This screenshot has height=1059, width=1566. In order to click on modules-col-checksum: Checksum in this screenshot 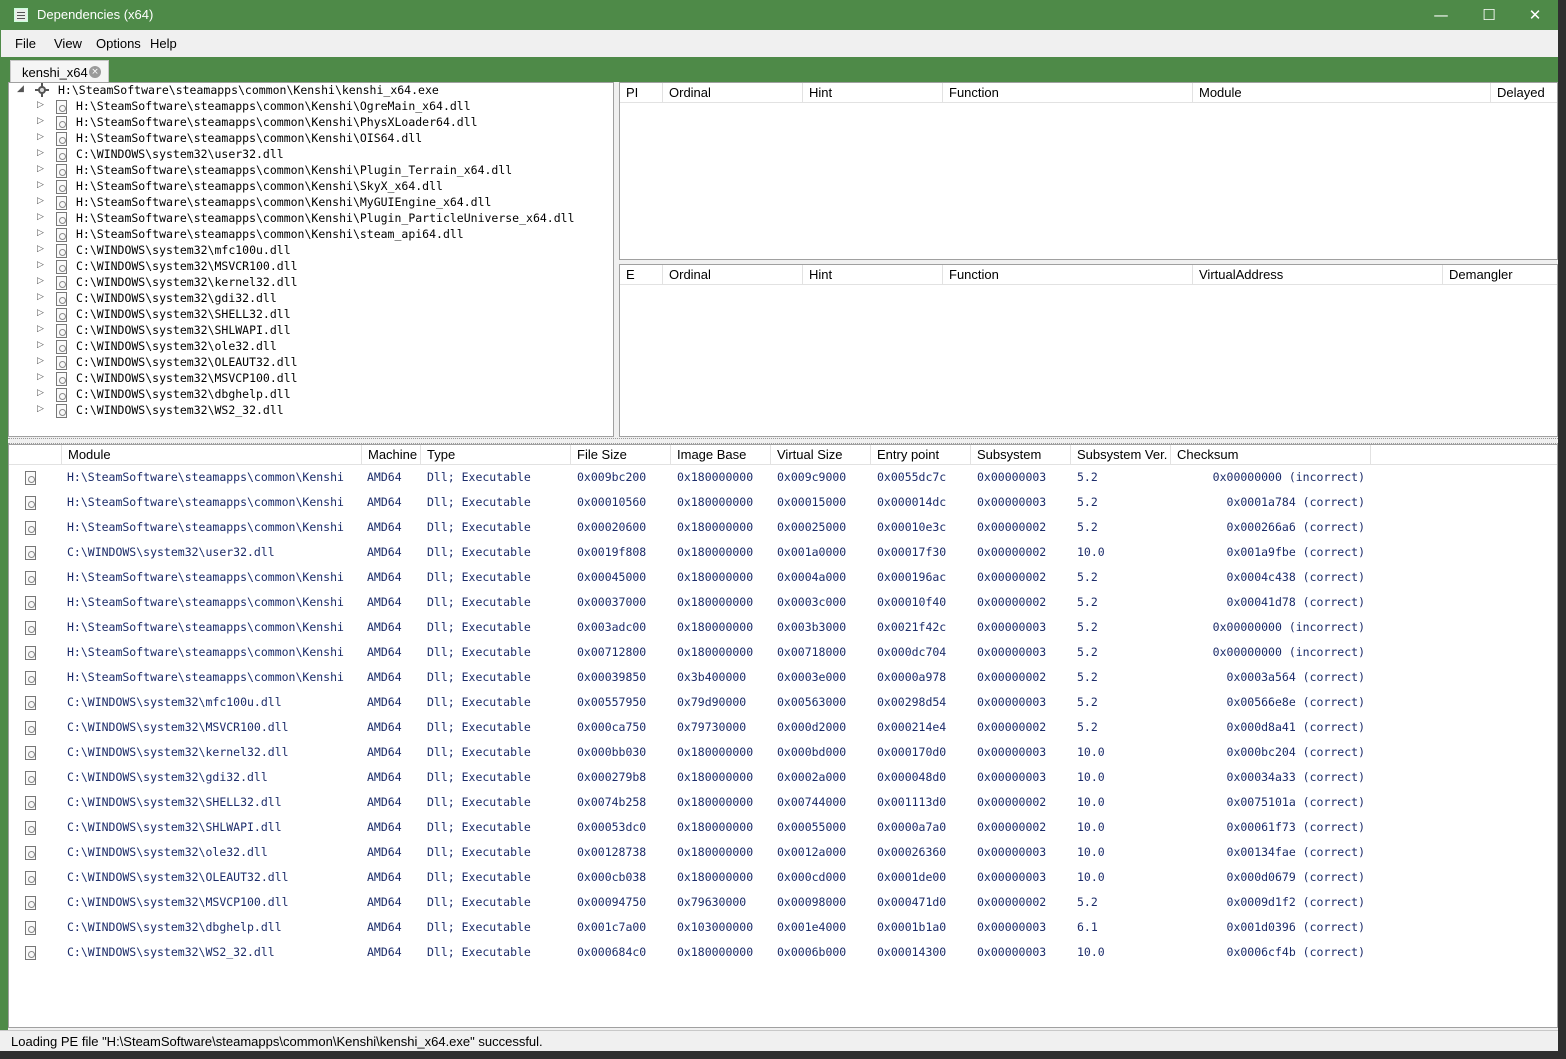, I will do `click(1271, 455)`.